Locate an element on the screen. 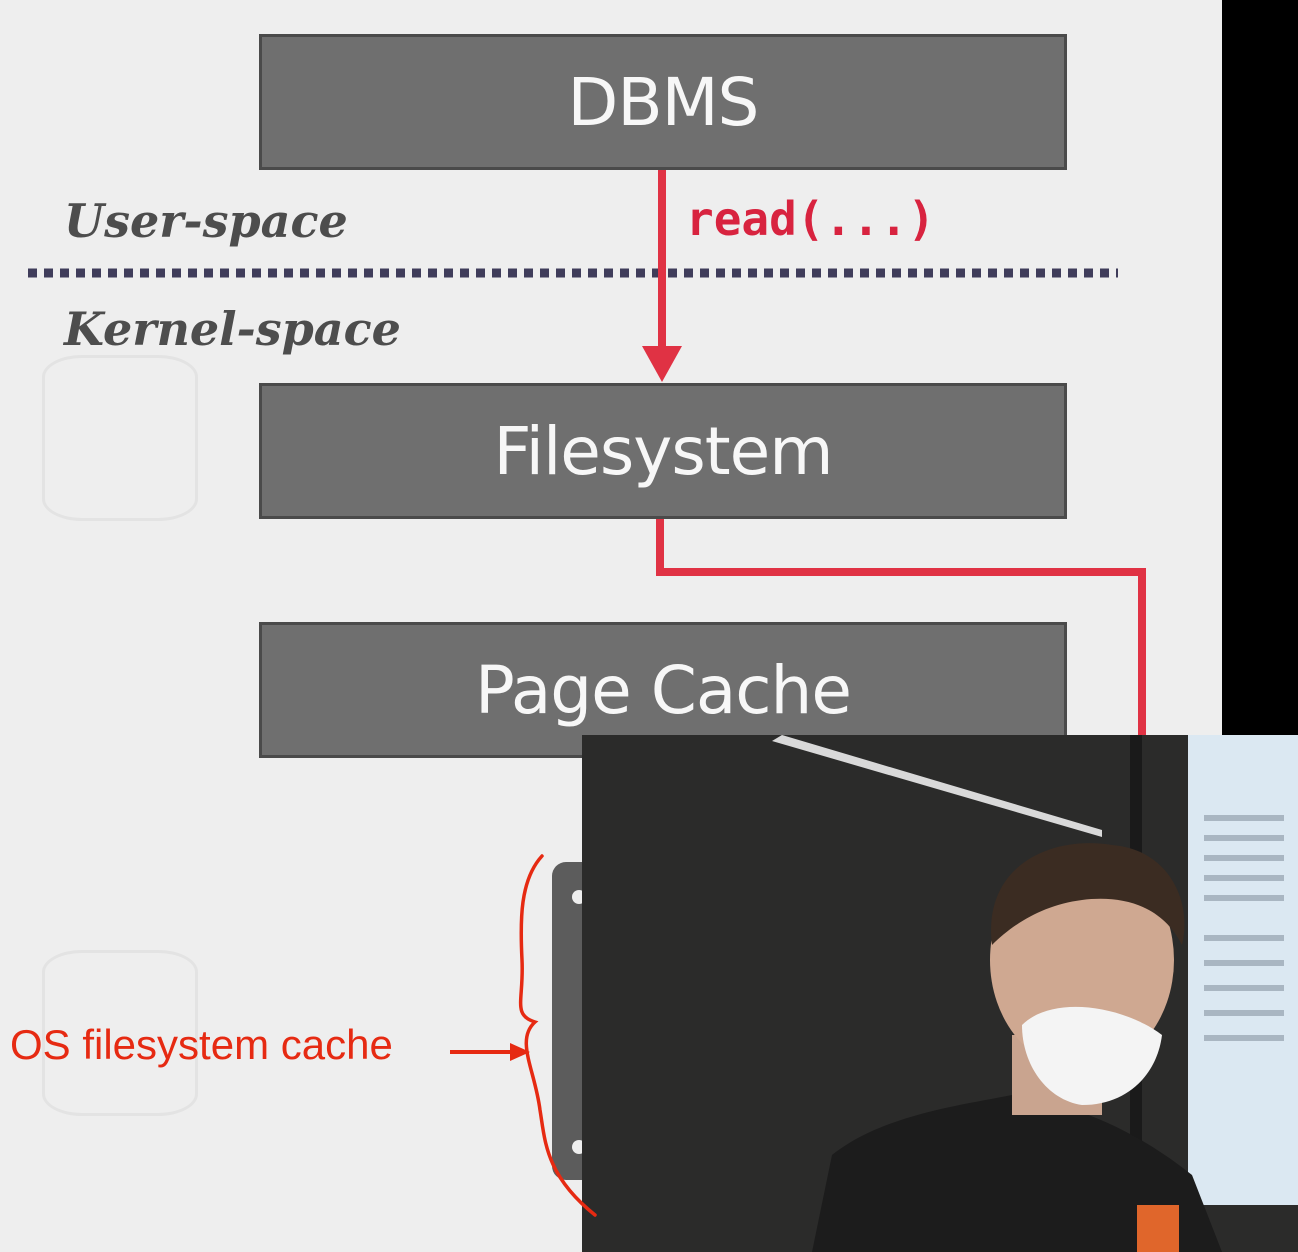 The height and width of the screenshot is (1252, 1298). read-arrowhead is located at coordinates (662, 364).